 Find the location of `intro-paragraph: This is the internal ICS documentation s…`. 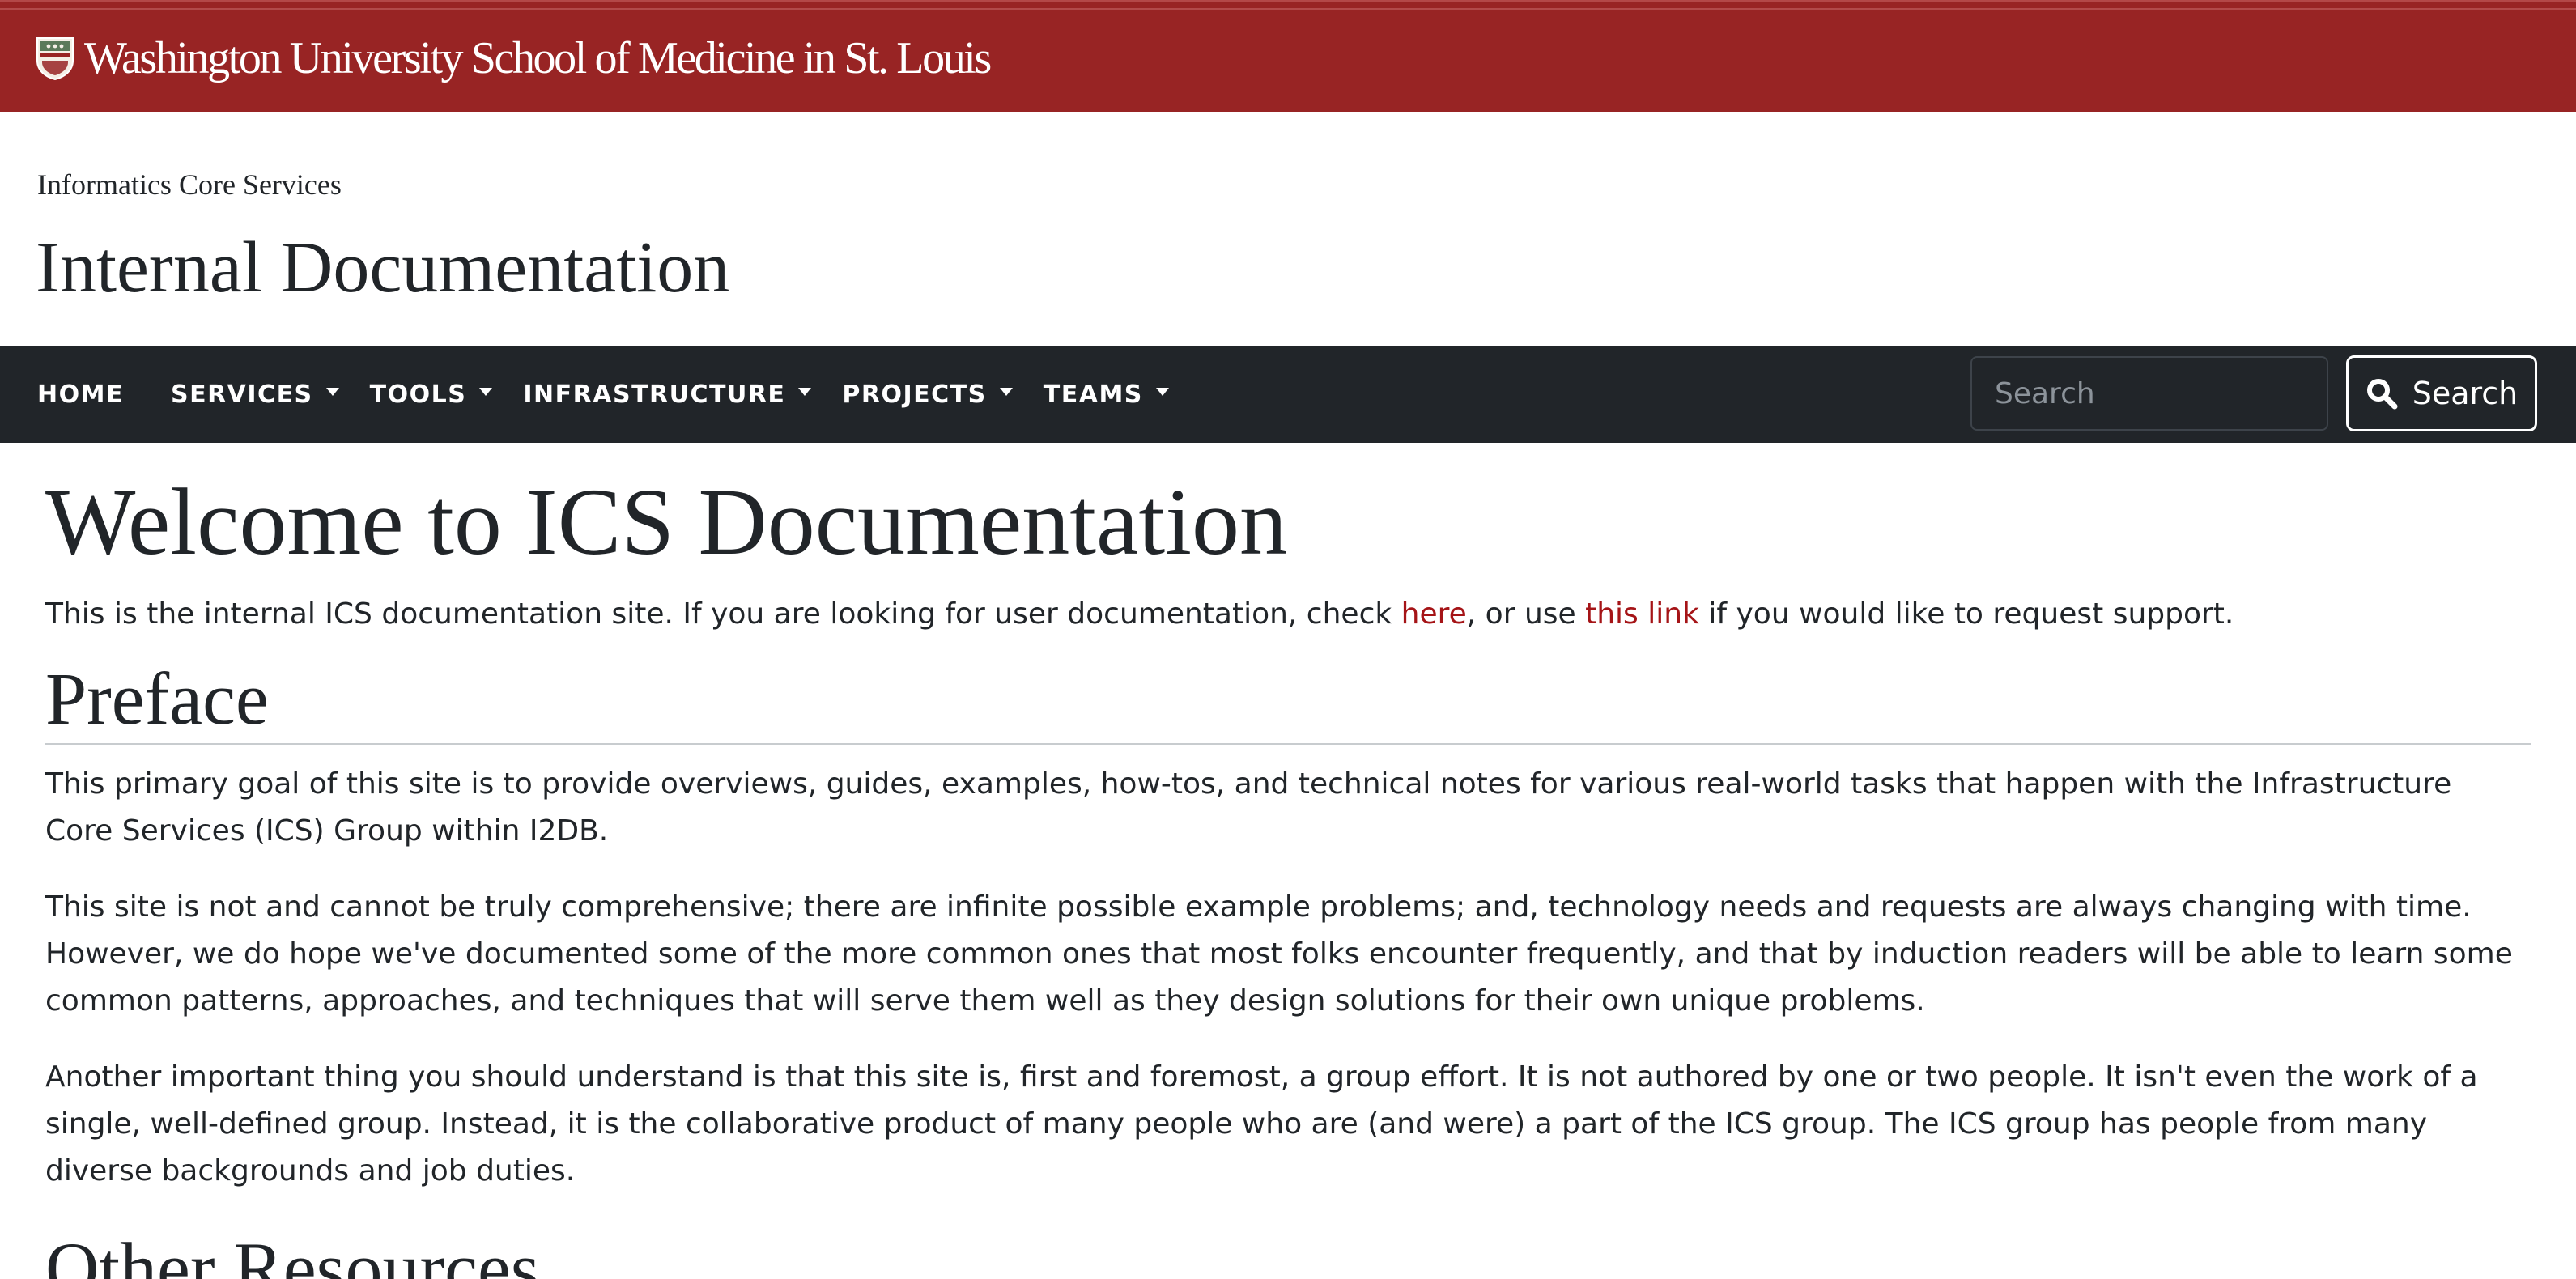

intro-paragraph: This is the internal ICS documentation s… is located at coordinates (1288, 615).